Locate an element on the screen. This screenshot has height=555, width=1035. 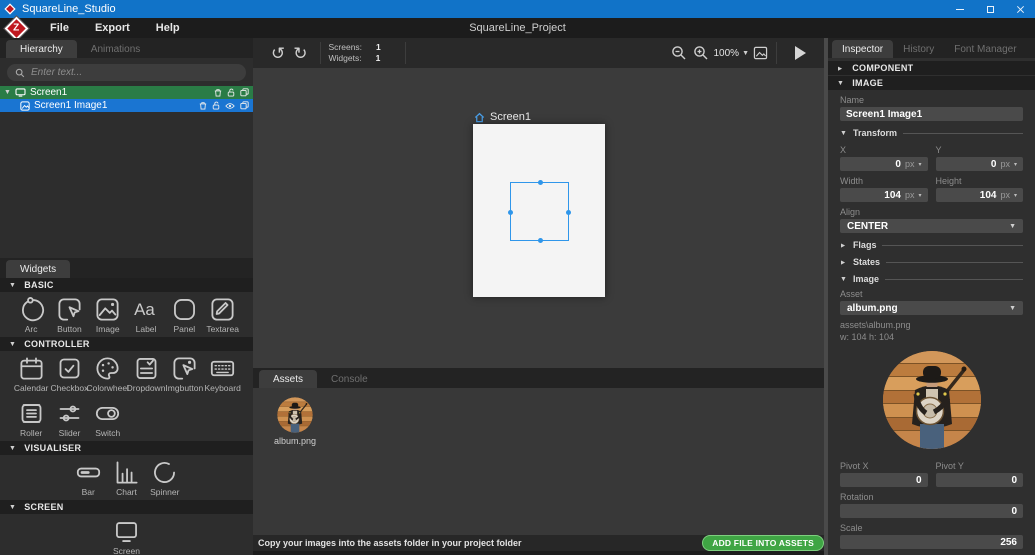
widget-screen: Screen is located at coordinates (126, 536).